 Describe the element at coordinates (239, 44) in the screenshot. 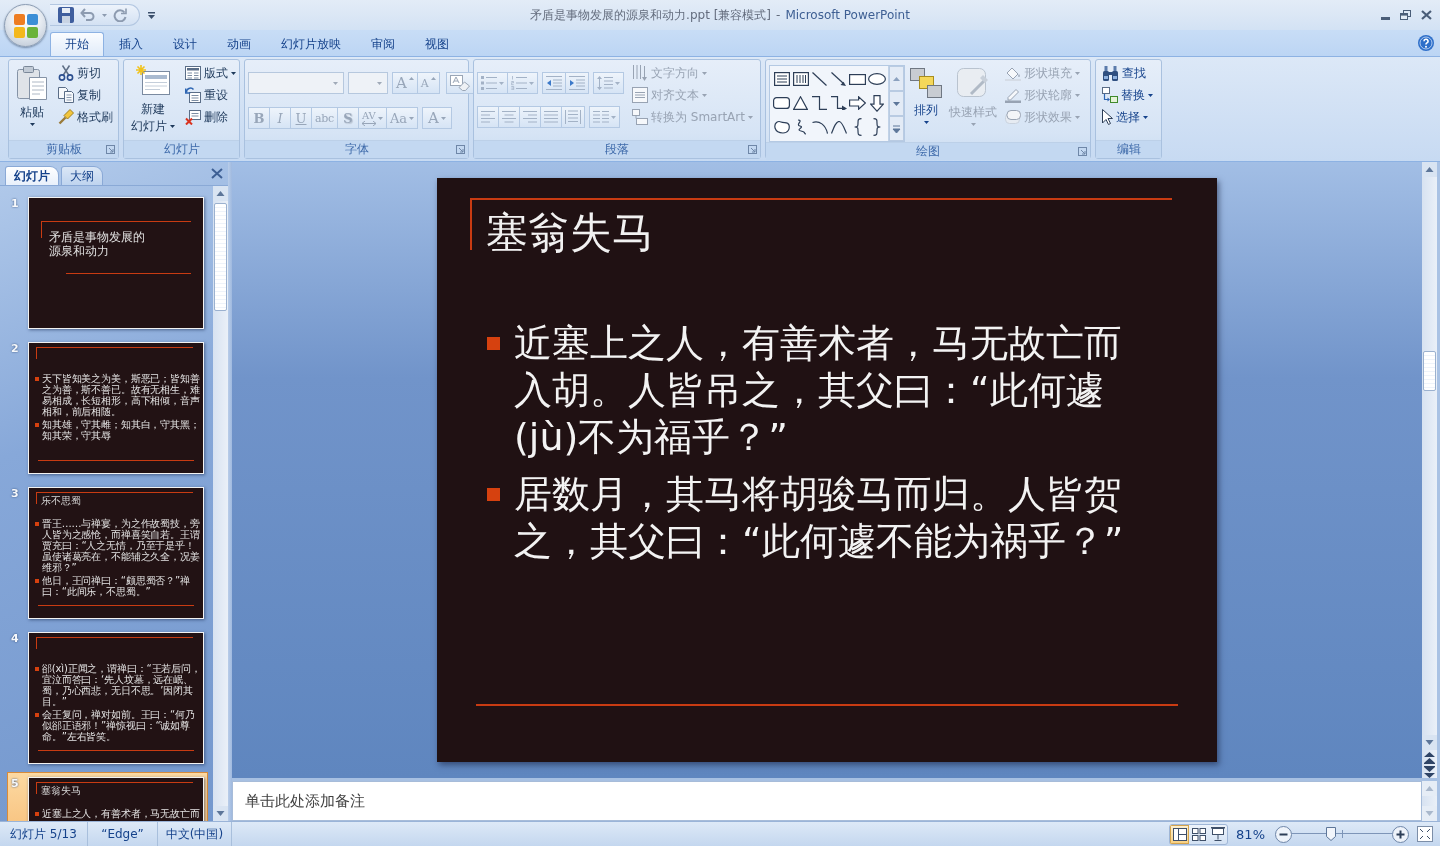

I see `ribbon-tab: 动画` at that location.